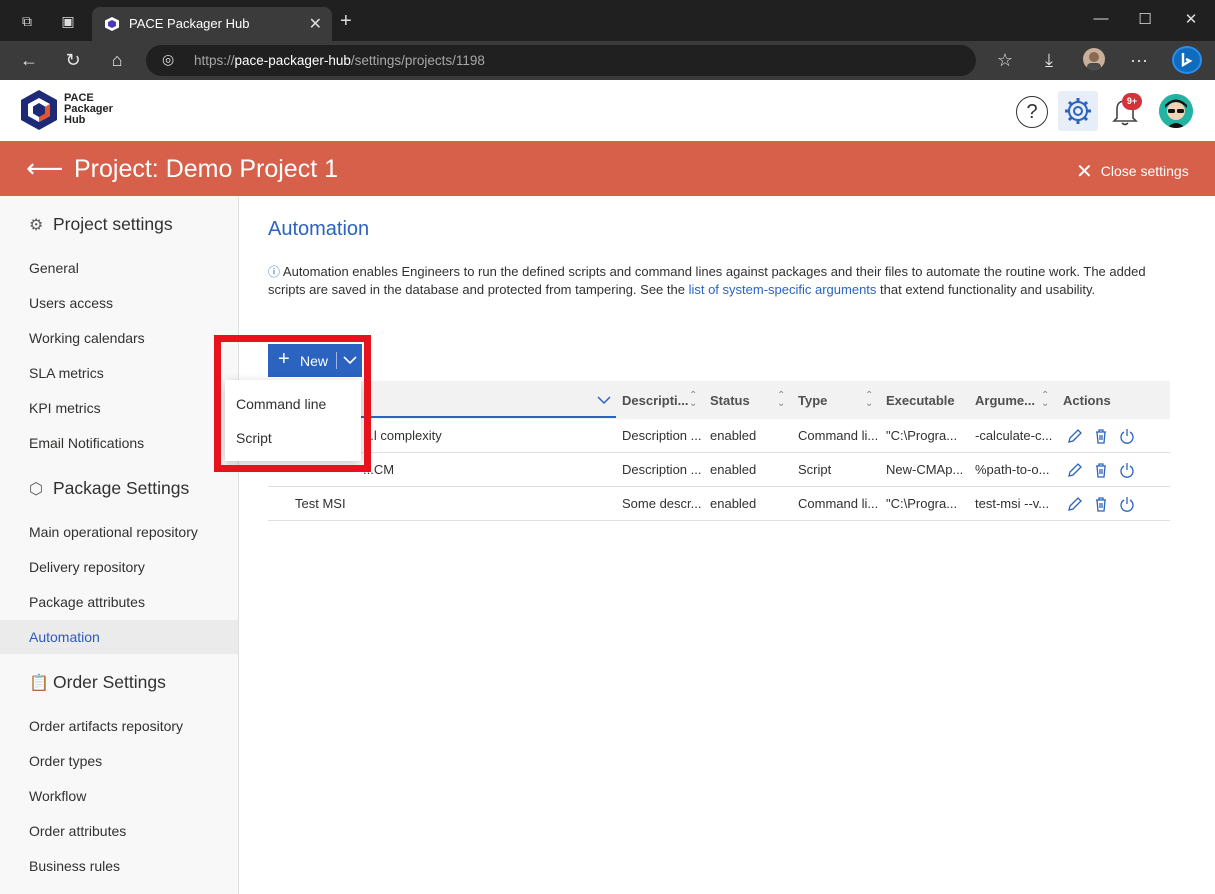  I want to click on sidebar-item-working-calendars: Working calendars, so click(119, 338).